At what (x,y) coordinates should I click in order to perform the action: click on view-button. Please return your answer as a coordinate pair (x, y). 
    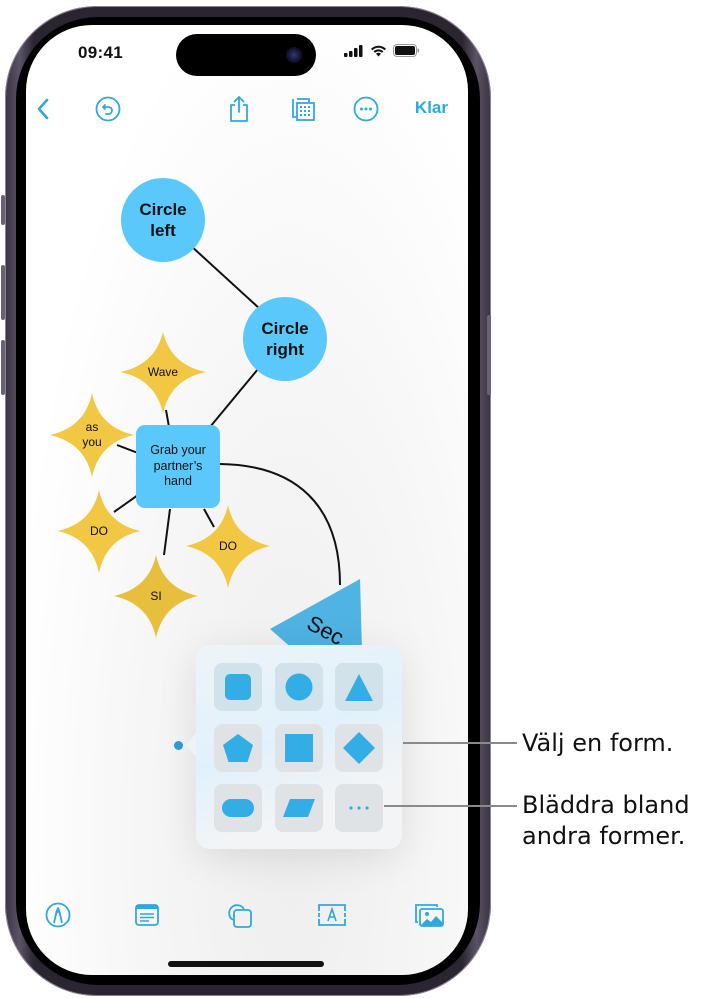
    Looking at the image, I should click on (303, 109).